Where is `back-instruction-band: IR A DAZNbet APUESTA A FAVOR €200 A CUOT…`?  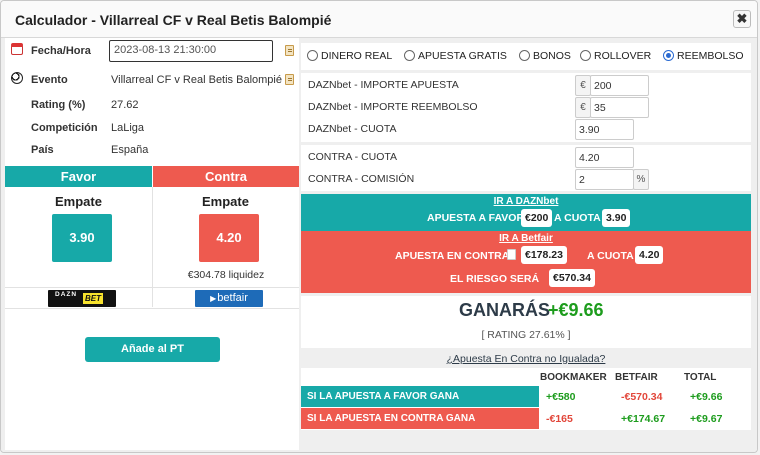
back-instruction-band: IR A DAZNbet APUESTA A FAVOR €200 A CUOT… is located at coordinates (526, 212).